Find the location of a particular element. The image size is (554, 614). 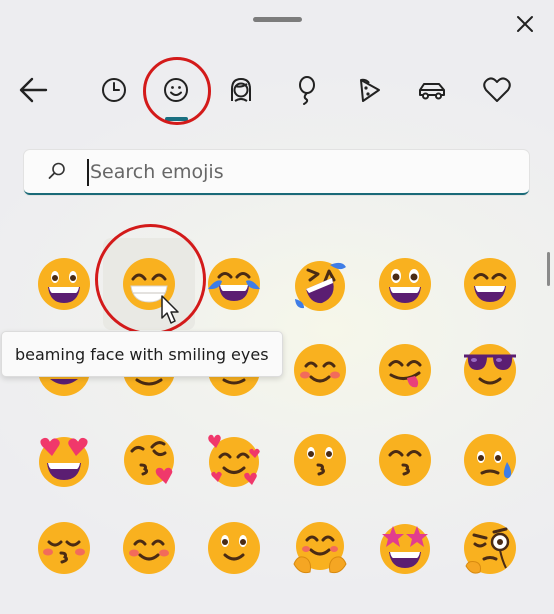

emoji-kissing-face-with-closed-eyes is located at coordinates (64, 548).